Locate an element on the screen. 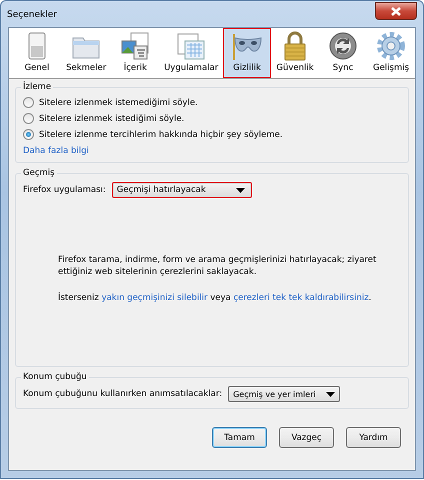  group-title: Geçmiş is located at coordinates (39, 173).